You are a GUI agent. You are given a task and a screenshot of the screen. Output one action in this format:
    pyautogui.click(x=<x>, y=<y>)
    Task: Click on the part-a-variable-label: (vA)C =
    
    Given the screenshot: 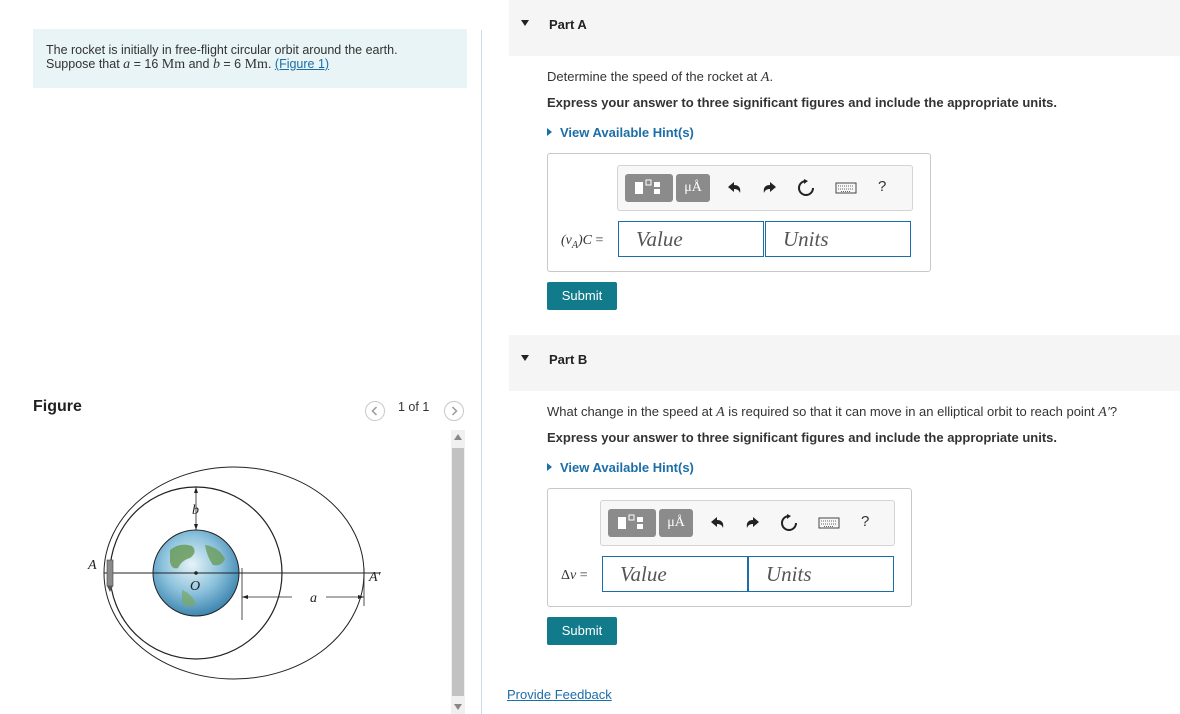 What is the action you would take?
    pyautogui.click(x=582, y=242)
    